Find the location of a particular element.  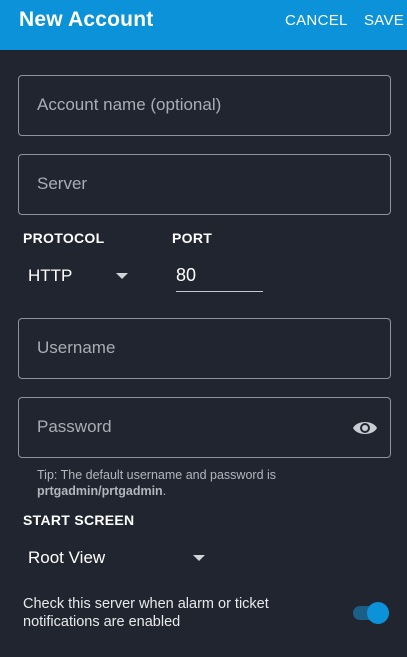

password-field: Password is located at coordinates (204, 427).